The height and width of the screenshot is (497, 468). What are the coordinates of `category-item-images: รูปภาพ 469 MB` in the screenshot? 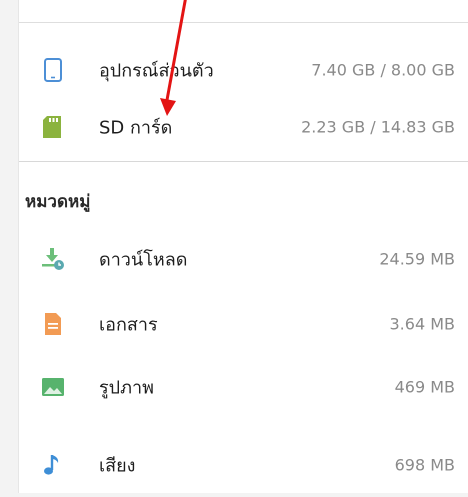 It's located at (243, 387).